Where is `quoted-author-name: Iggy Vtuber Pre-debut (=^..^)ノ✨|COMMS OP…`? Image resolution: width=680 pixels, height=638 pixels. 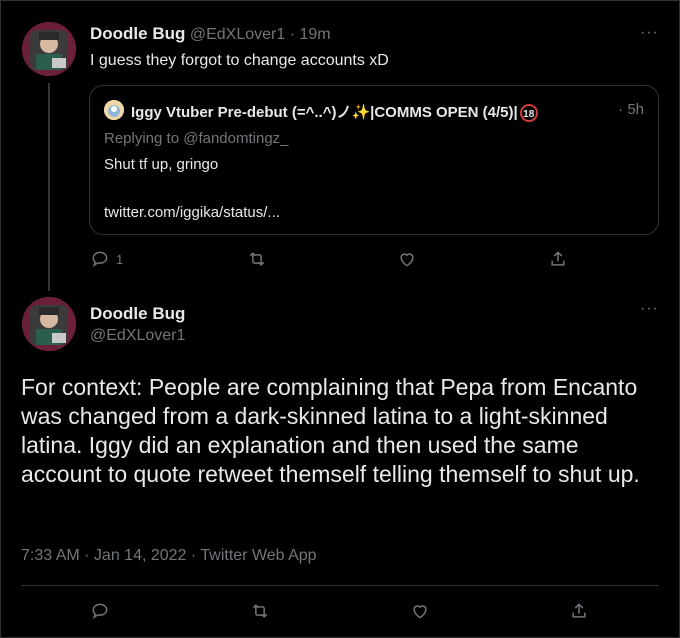 quoted-author-name: Iggy Vtuber Pre-debut (=^..^)ノ✨|COMMS OP… is located at coordinates (334, 112).